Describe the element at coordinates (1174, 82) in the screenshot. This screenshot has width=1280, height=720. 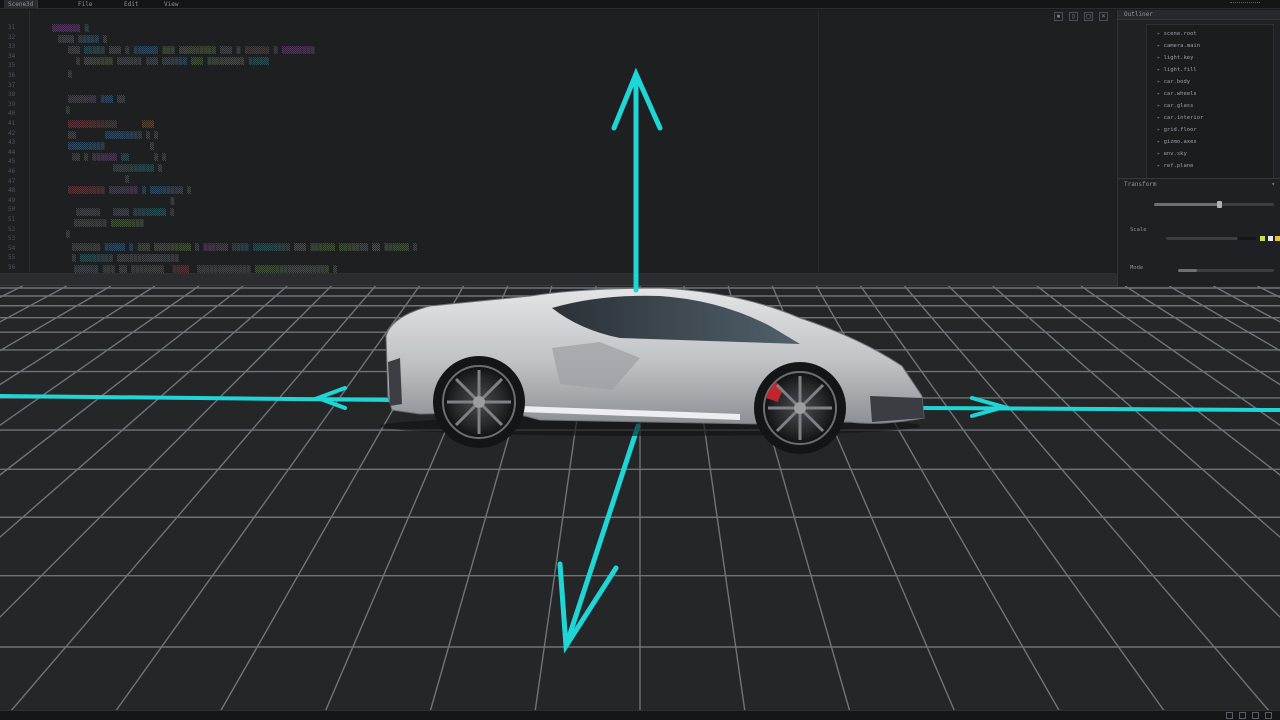
I see `outliner-item: car.body` at that location.